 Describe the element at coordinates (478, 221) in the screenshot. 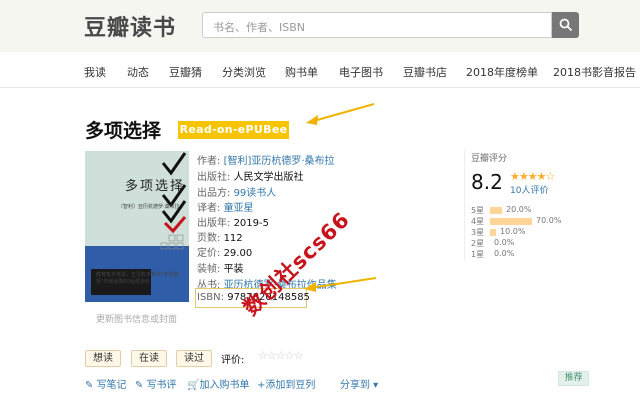

I see `rating-row-label: 4星` at that location.